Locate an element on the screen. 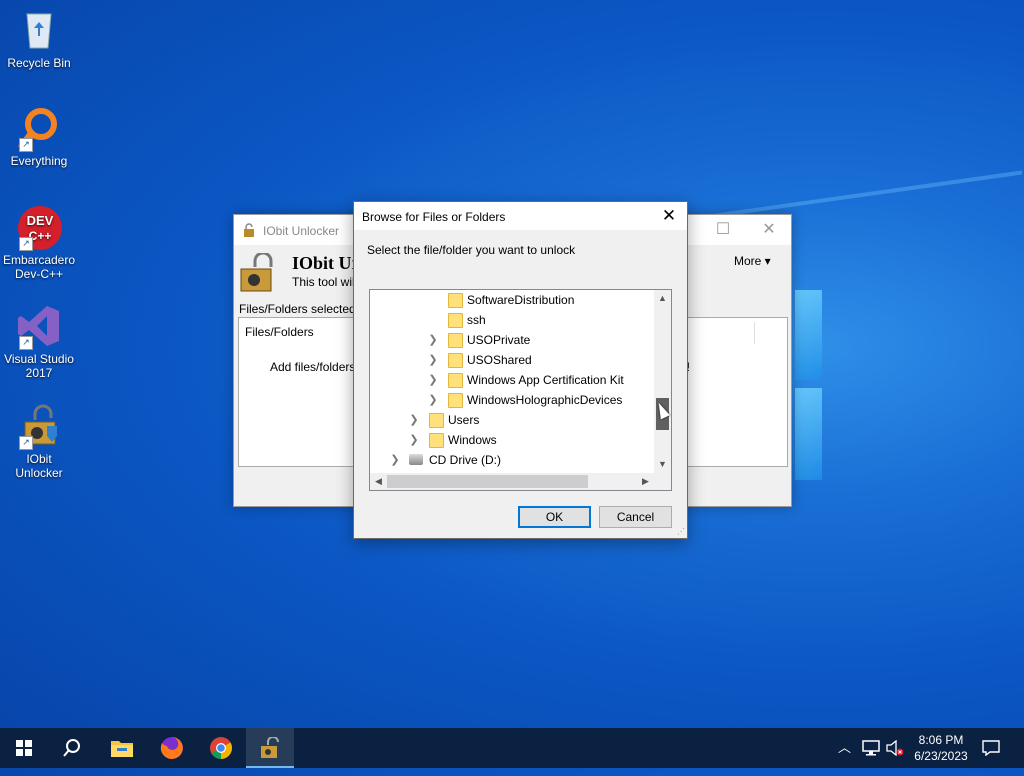 The height and width of the screenshot is (776, 1024). horizontal-scrollbar: ◀ ▶ is located at coordinates (512, 481).